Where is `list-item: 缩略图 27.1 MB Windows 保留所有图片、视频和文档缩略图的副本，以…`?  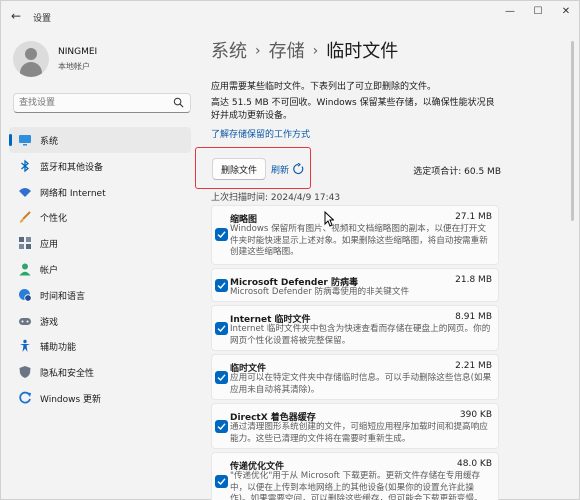 list-item: 缩略图 27.1 MB Windows 保留所有图片、视频和文档缩略图的副本，以… is located at coordinates (355, 235).